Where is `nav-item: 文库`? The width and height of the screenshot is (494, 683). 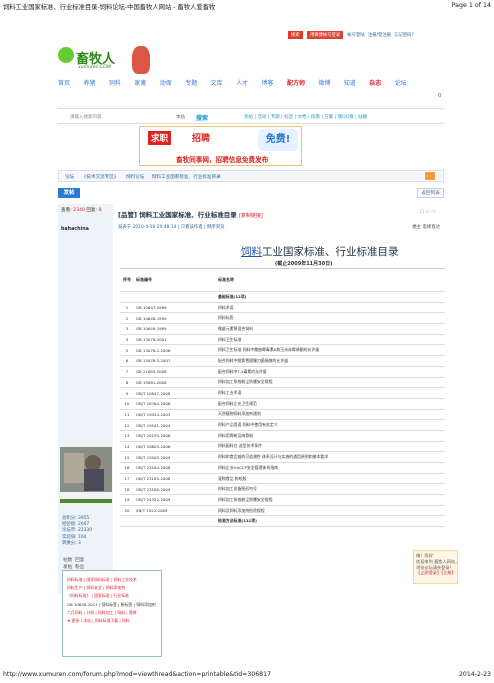 nav-item: 文库 is located at coordinates (217, 82).